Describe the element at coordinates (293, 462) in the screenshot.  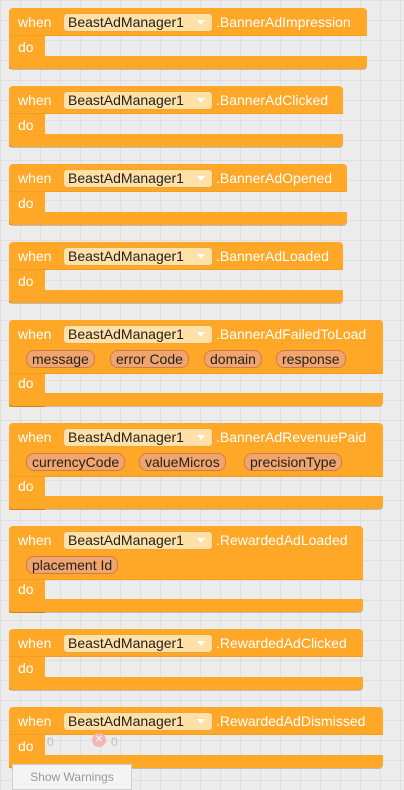
I see `param-precision-type: precisionType` at that location.